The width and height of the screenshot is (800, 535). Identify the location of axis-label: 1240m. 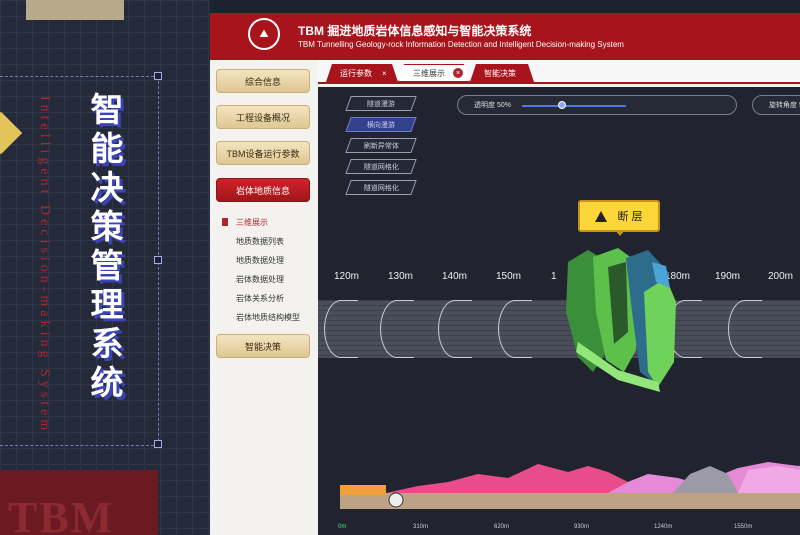
(663, 527).